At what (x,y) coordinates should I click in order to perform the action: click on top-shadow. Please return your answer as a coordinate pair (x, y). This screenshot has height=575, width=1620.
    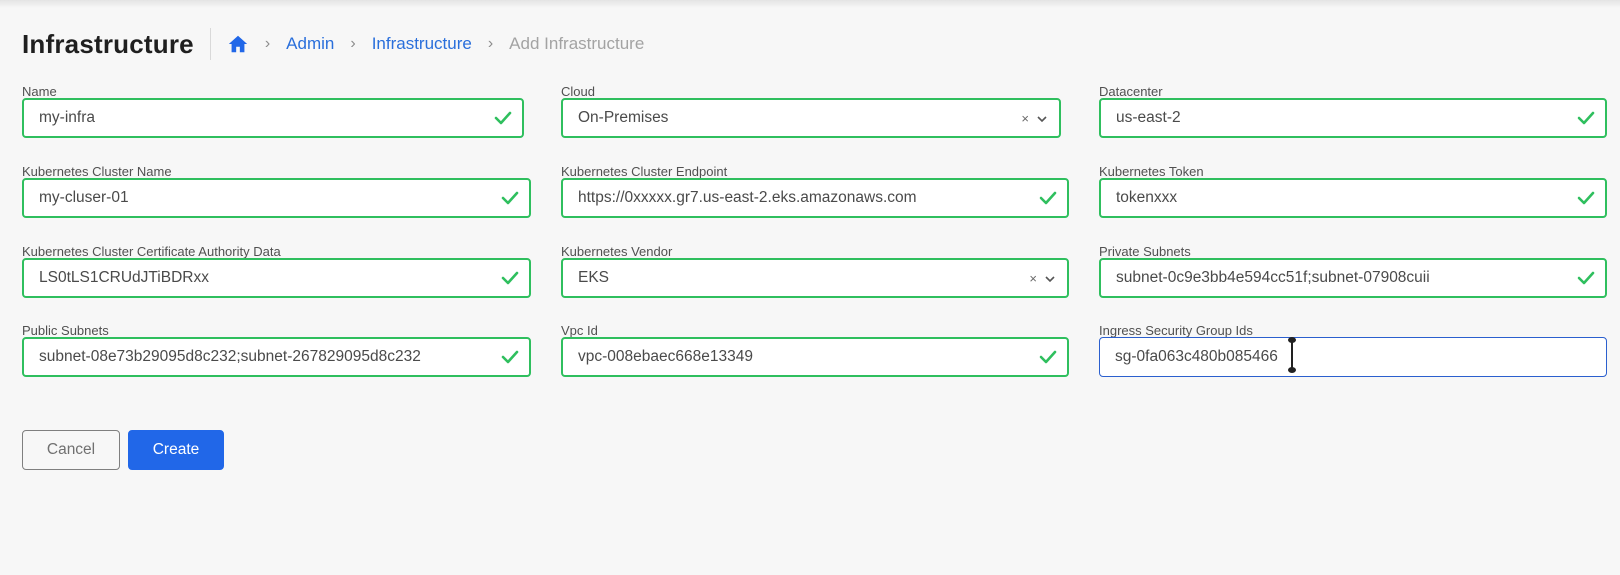
    Looking at the image, I should click on (810, 4).